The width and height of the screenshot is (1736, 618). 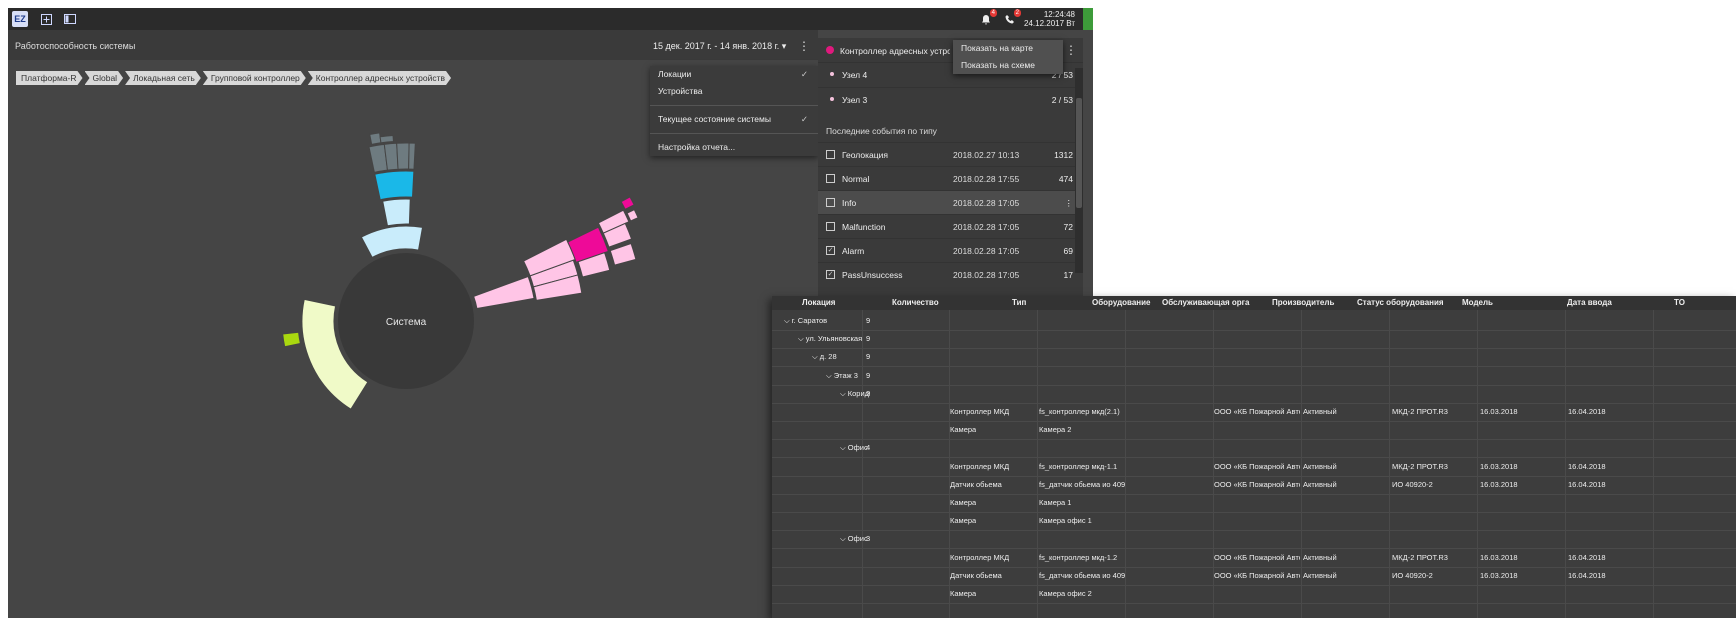 I want to click on menu-item-show-on-map: Показать на карте, so click(x=1008, y=48).